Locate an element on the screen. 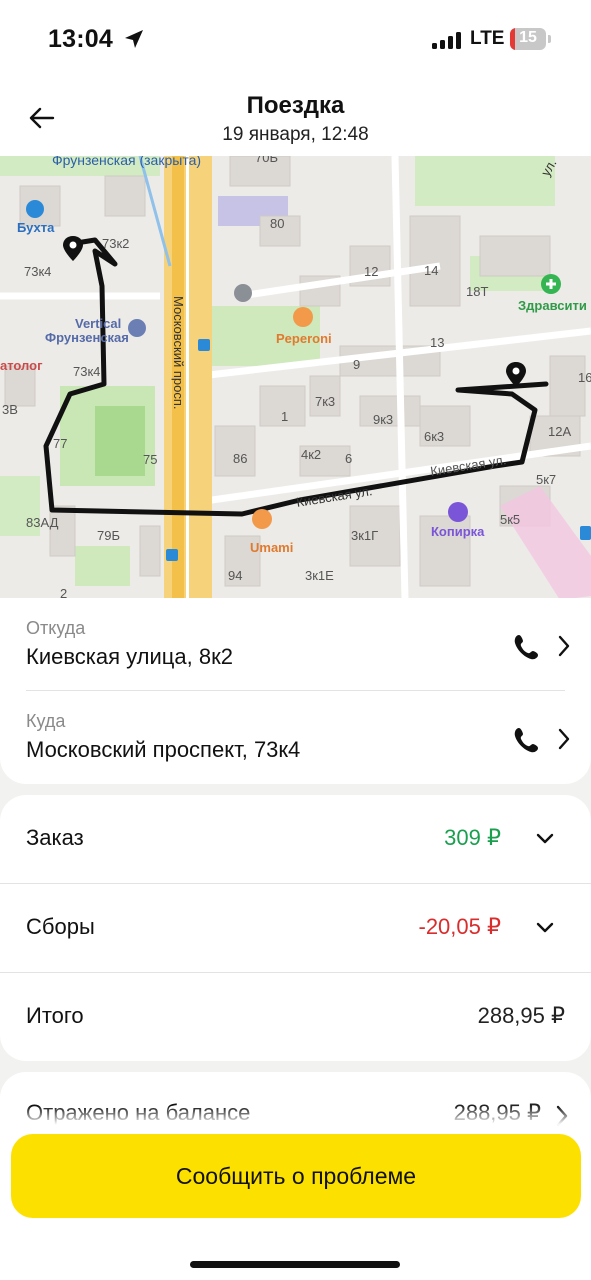  from-label: Откуда is located at coordinates (56, 628).